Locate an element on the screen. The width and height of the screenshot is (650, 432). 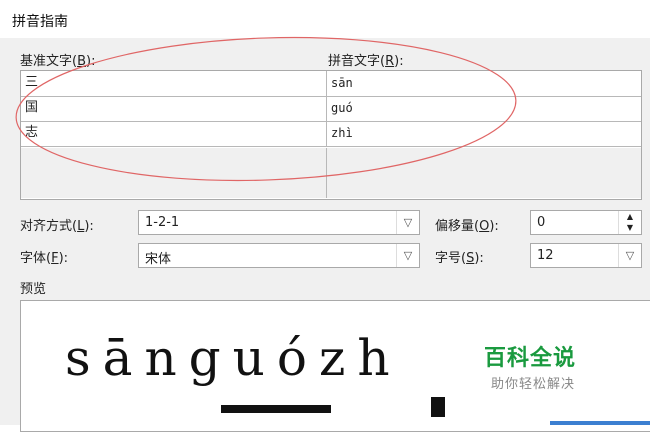
offset-label: 偏移量(O): is located at coordinates (467, 226).